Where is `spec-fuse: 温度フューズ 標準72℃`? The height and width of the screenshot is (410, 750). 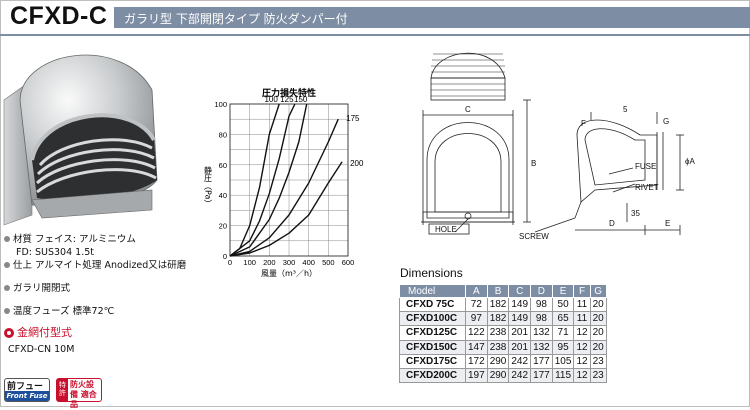
spec-fuse: 温度フューズ 標準72℃ is located at coordinates (104, 311).